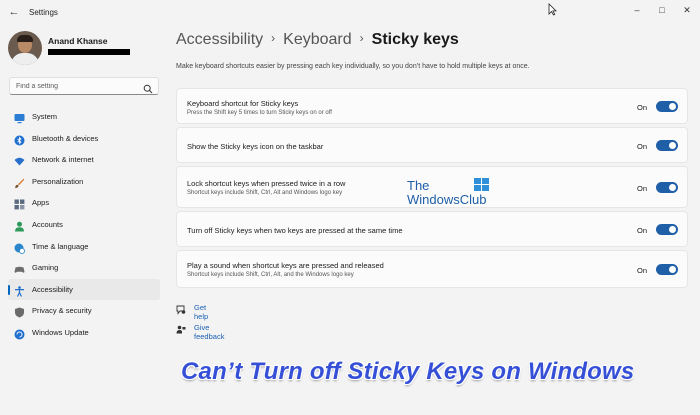  What do you see at coordinates (255, 146) in the screenshot?
I see `setting-title: Show the Sticky keys icon on the taskbar` at bounding box center [255, 146].